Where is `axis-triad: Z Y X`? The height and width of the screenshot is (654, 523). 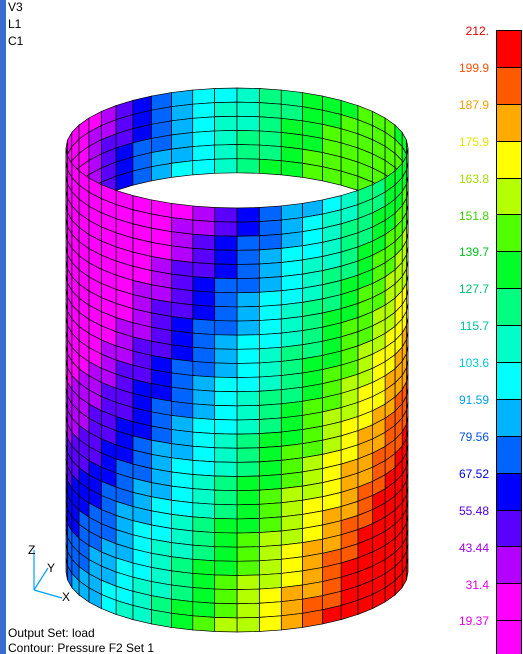 axis-triad: Z Y X is located at coordinates (49, 573).